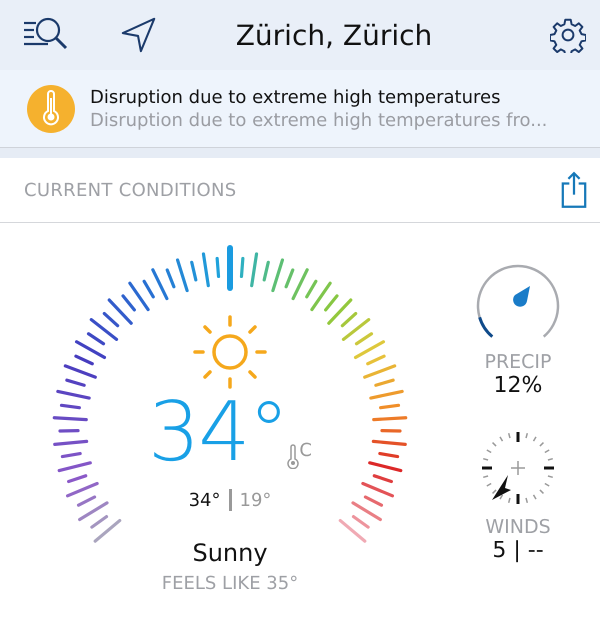  What do you see at coordinates (574, 190) in the screenshot?
I see `share-icon` at bounding box center [574, 190].